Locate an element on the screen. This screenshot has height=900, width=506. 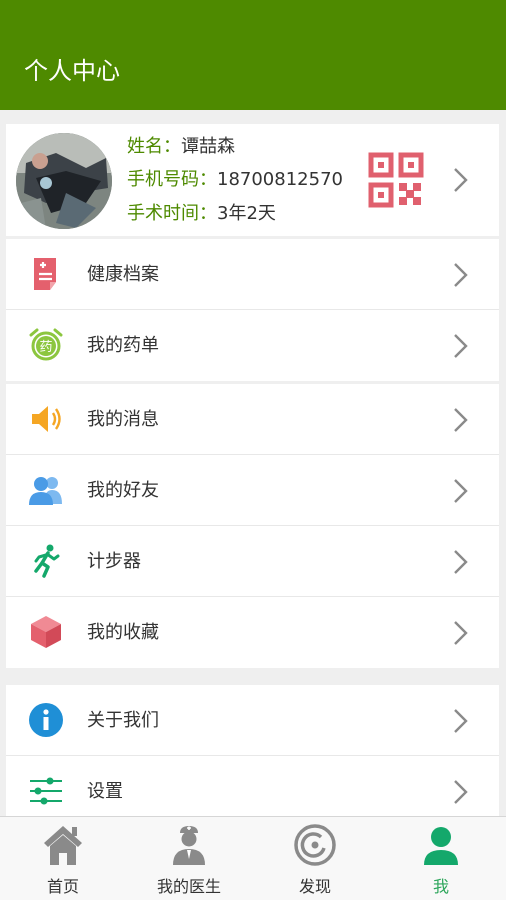
pill-alarm-icon: 药 is located at coordinates (46, 344).